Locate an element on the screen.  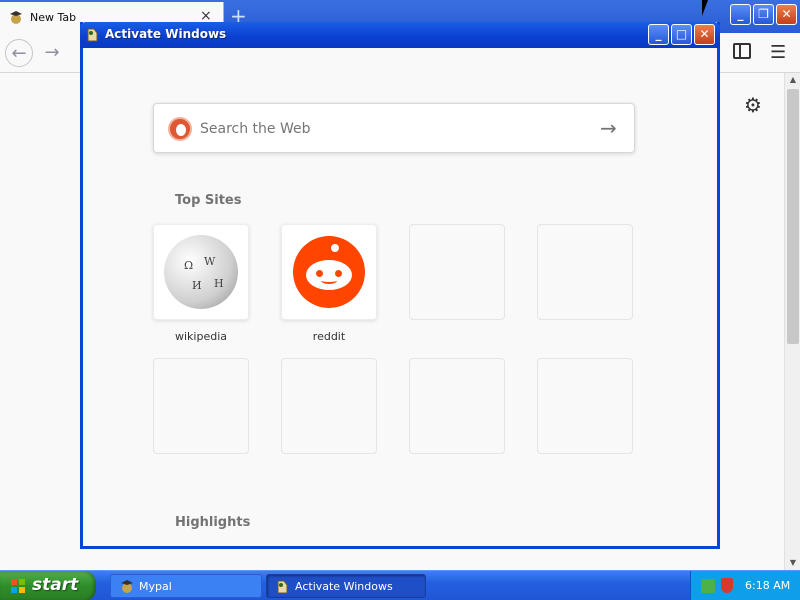
start-button: start is located at coordinates (48, 585).